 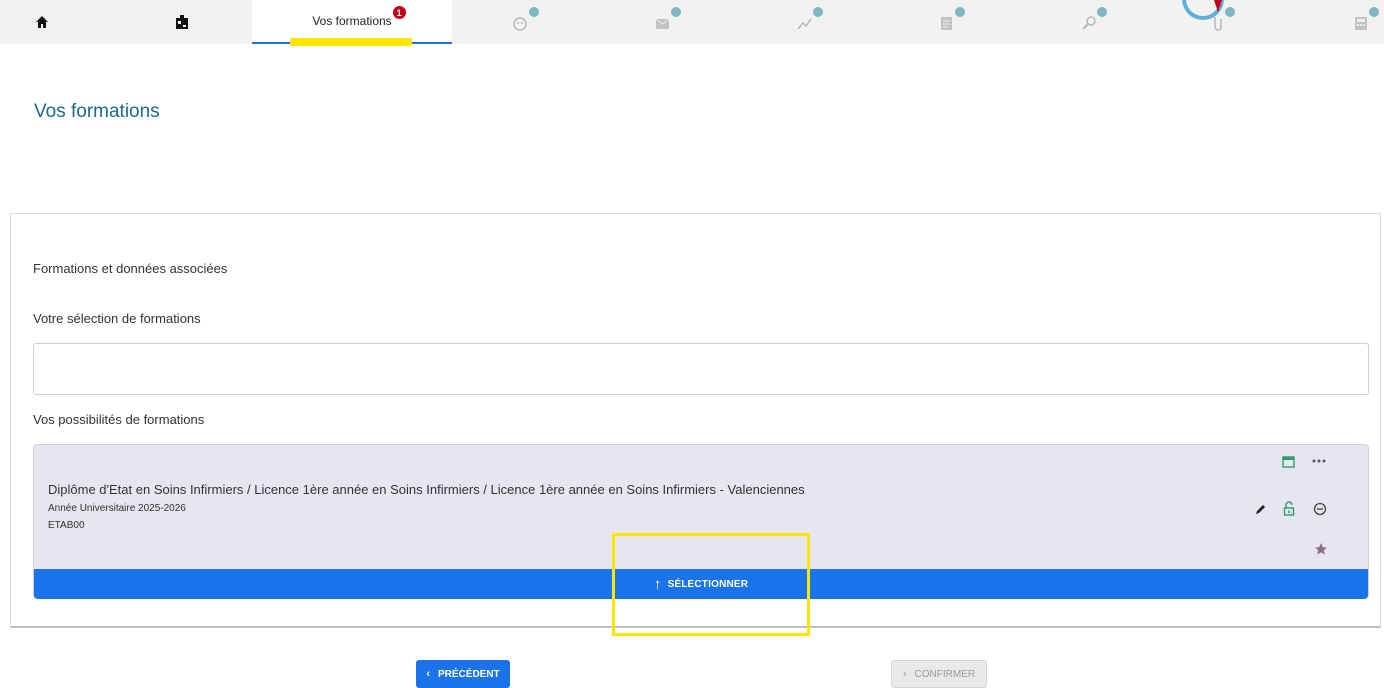 What do you see at coordinates (1365, 20) in the screenshot?
I see `calculator-icon` at bounding box center [1365, 20].